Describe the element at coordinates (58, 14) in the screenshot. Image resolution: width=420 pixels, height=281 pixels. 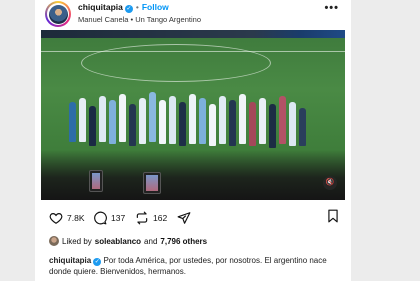
I see `avatar` at that location.